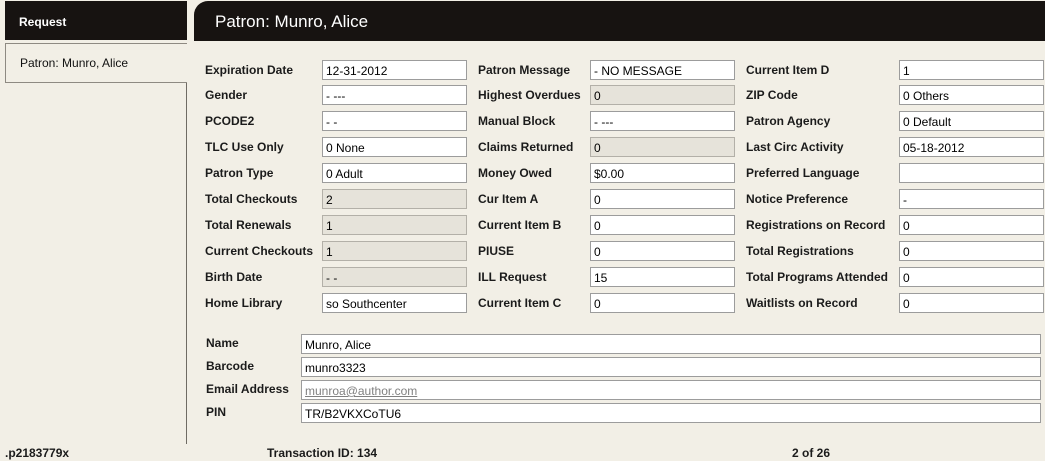  What do you see at coordinates (216, 412) in the screenshot?
I see `field-label: PIN` at bounding box center [216, 412].